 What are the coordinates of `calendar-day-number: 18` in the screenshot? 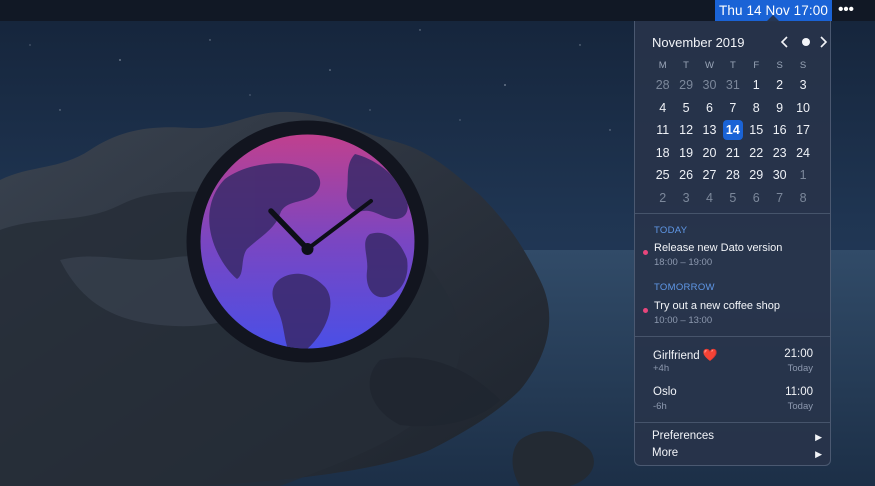 It's located at (662, 152).